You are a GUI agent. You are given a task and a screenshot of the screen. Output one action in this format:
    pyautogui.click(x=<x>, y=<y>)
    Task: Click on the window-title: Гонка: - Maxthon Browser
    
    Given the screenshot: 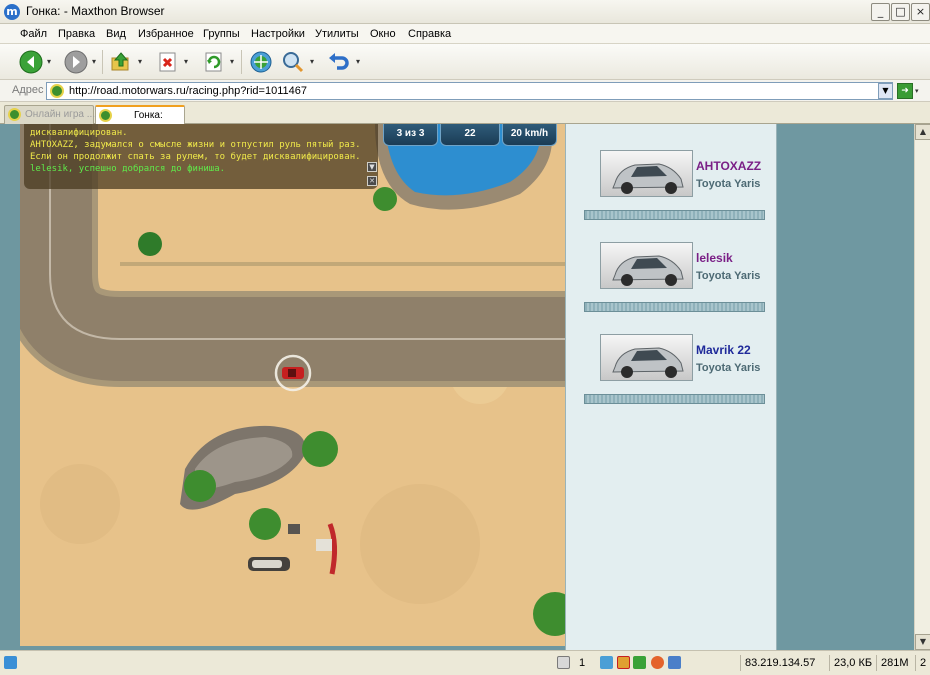 What is the action you would take?
    pyautogui.click(x=95, y=11)
    